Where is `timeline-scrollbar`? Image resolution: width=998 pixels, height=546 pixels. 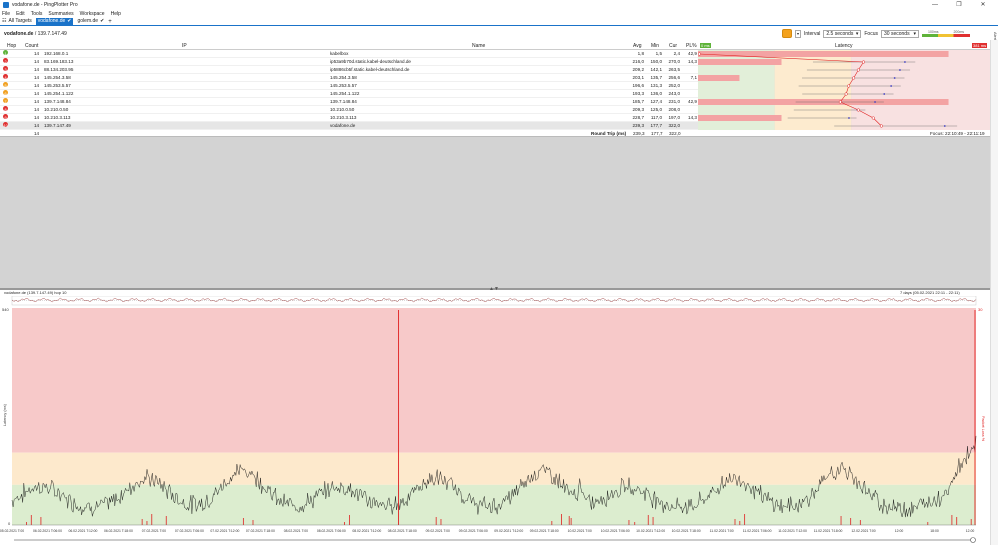
timeline-scrollbar is located at coordinates (495, 540).